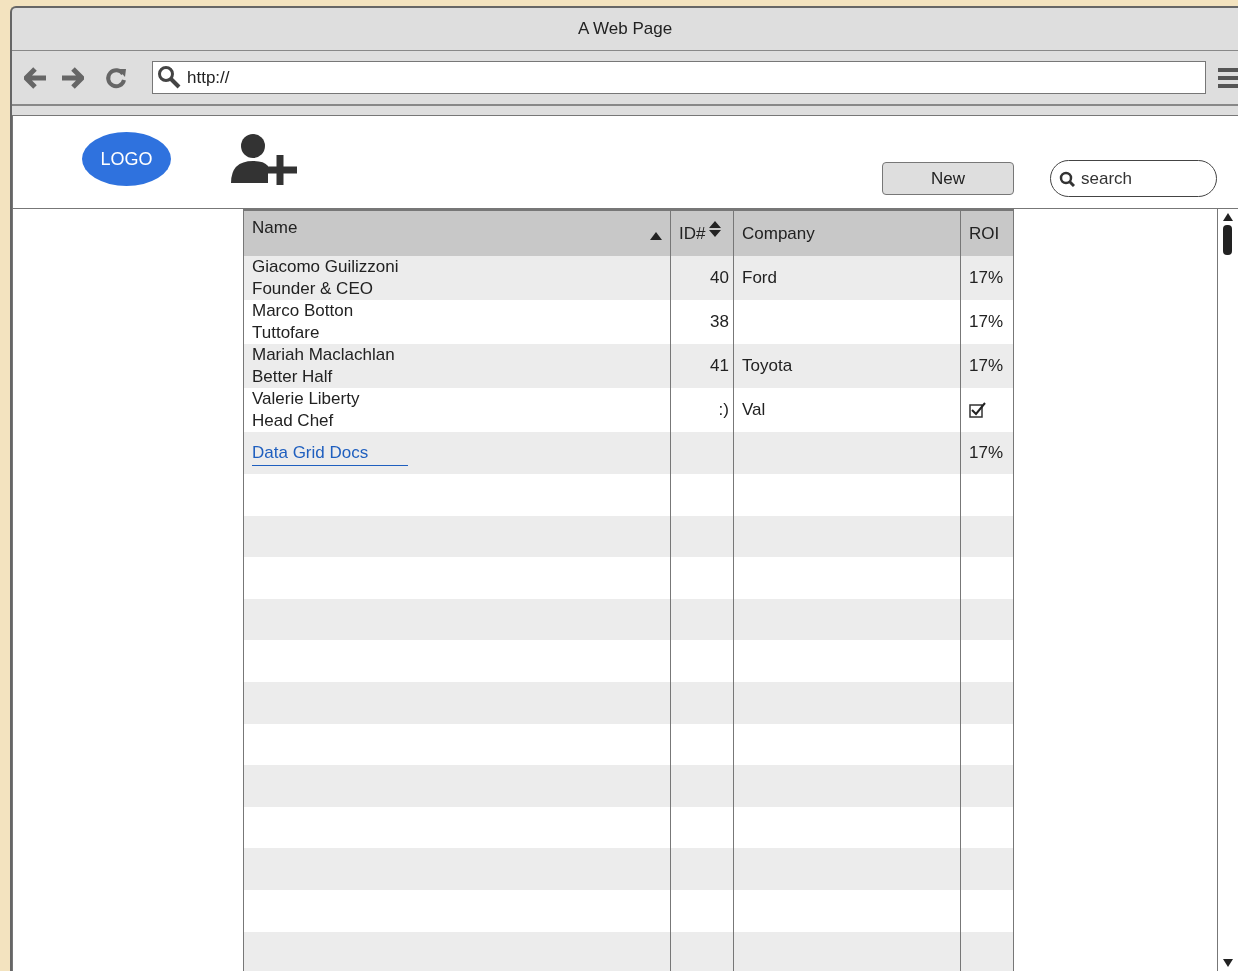 The image size is (1238, 971). I want to click on new-button: New, so click(948, 178).